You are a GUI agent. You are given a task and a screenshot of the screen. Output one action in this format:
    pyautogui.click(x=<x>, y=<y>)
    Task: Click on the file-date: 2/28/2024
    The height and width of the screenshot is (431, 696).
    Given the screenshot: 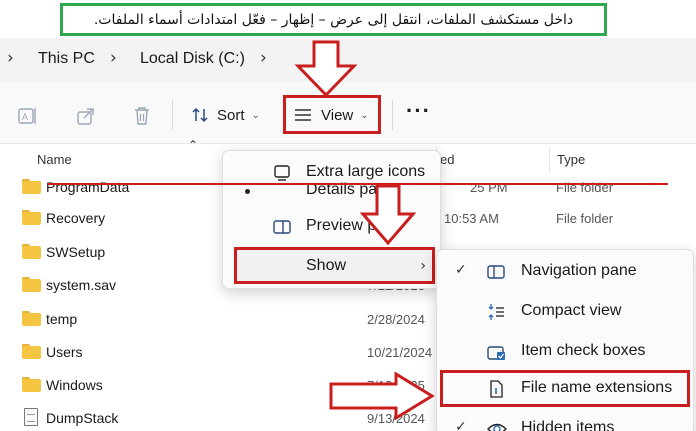 What is the action you would take?
    pyautogui.click(x=396, y=319)
    